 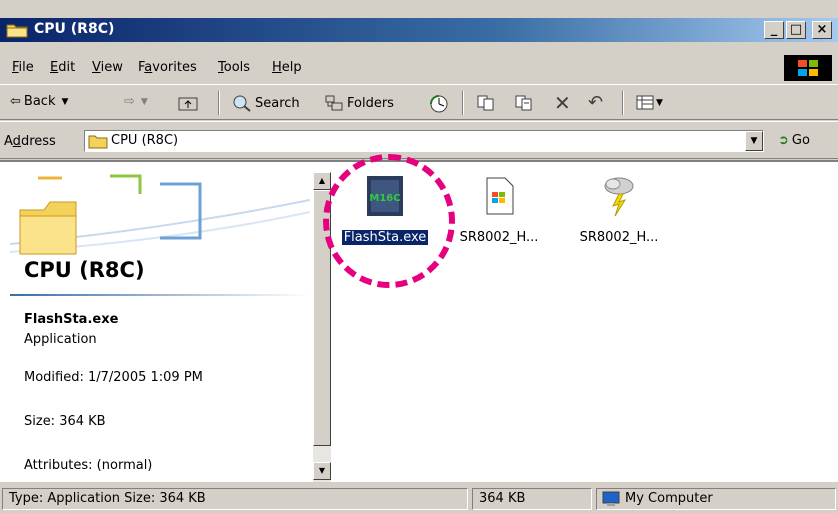 I want to click on folder-up-icon, so click(x=188, y=104).